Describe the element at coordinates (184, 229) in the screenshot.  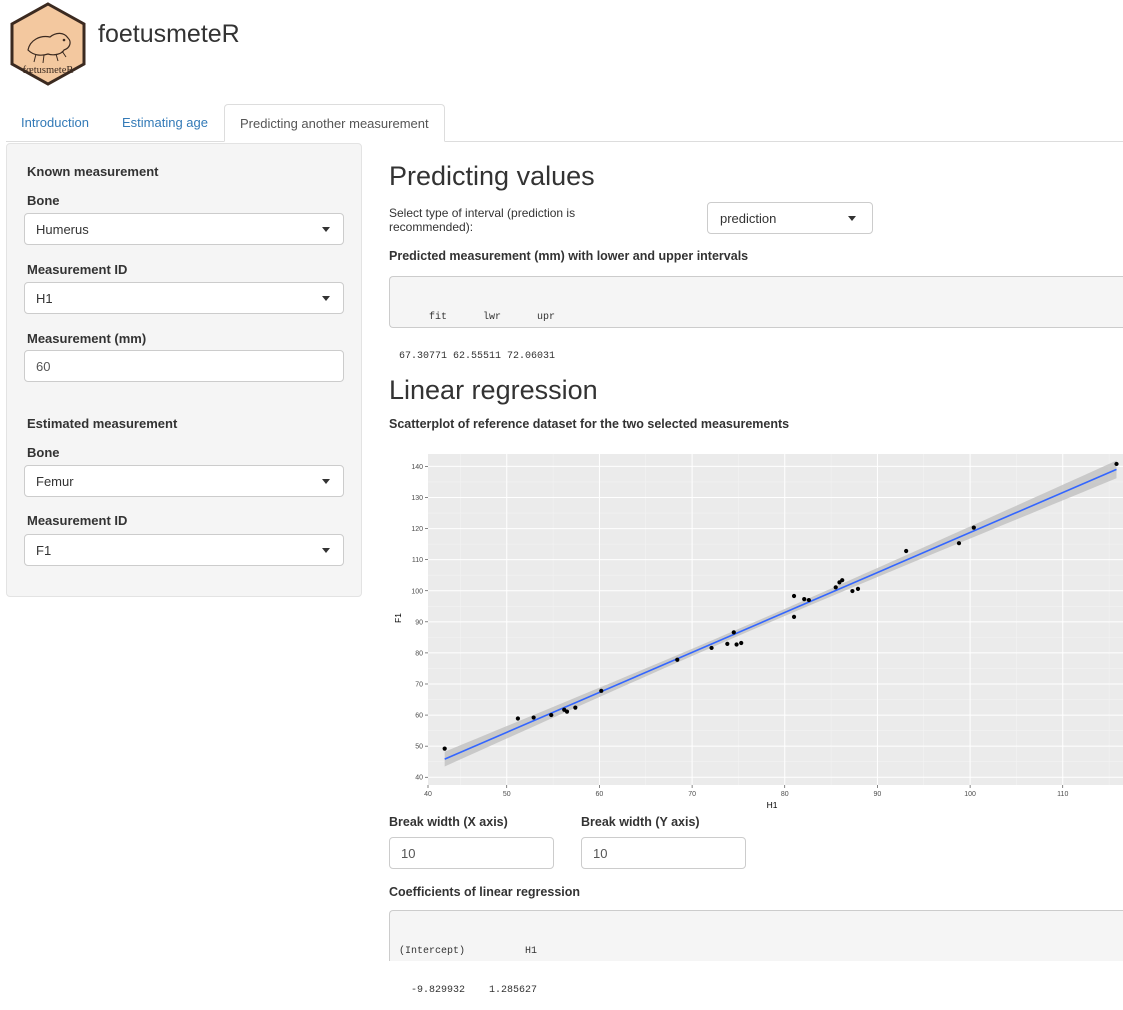
I see `known-bone-select: Humerus` at that location.